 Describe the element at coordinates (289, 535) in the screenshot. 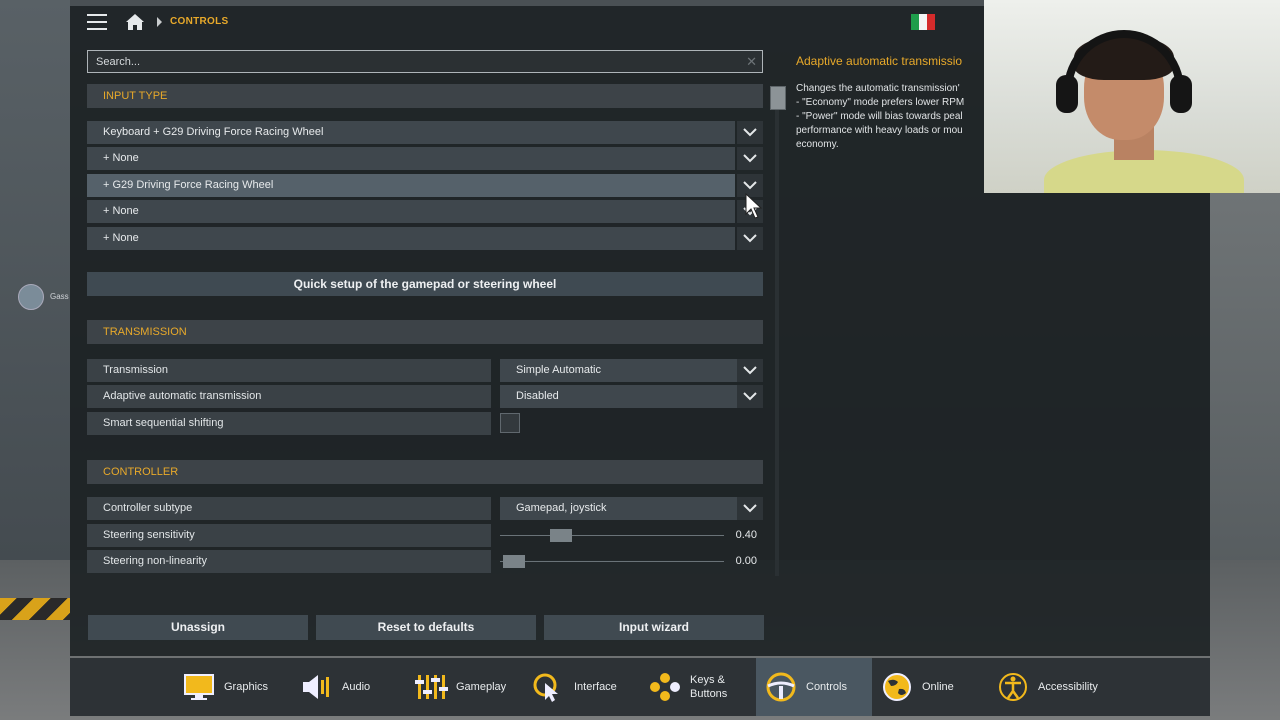

I see `steering-sensitivity-label: Steering sensitivity` at that location.